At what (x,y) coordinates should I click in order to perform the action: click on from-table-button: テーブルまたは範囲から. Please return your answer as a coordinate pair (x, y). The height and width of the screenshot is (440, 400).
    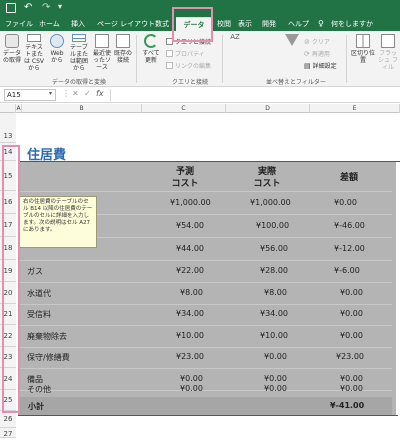
    Looking at the image, I should click on (79, 53).